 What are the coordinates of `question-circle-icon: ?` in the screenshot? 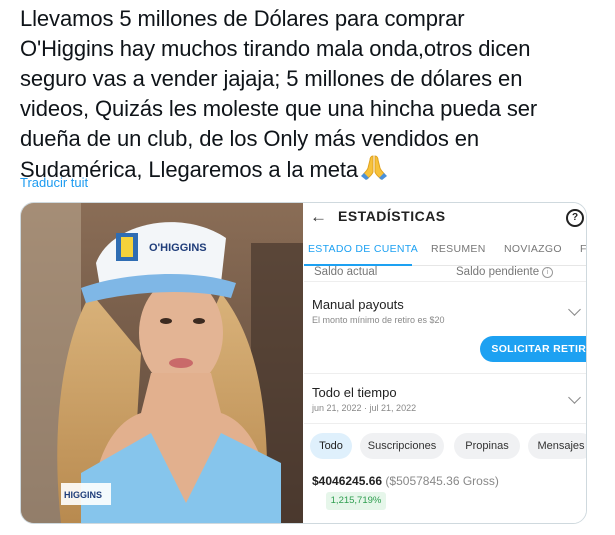 It's located at (575, 218).